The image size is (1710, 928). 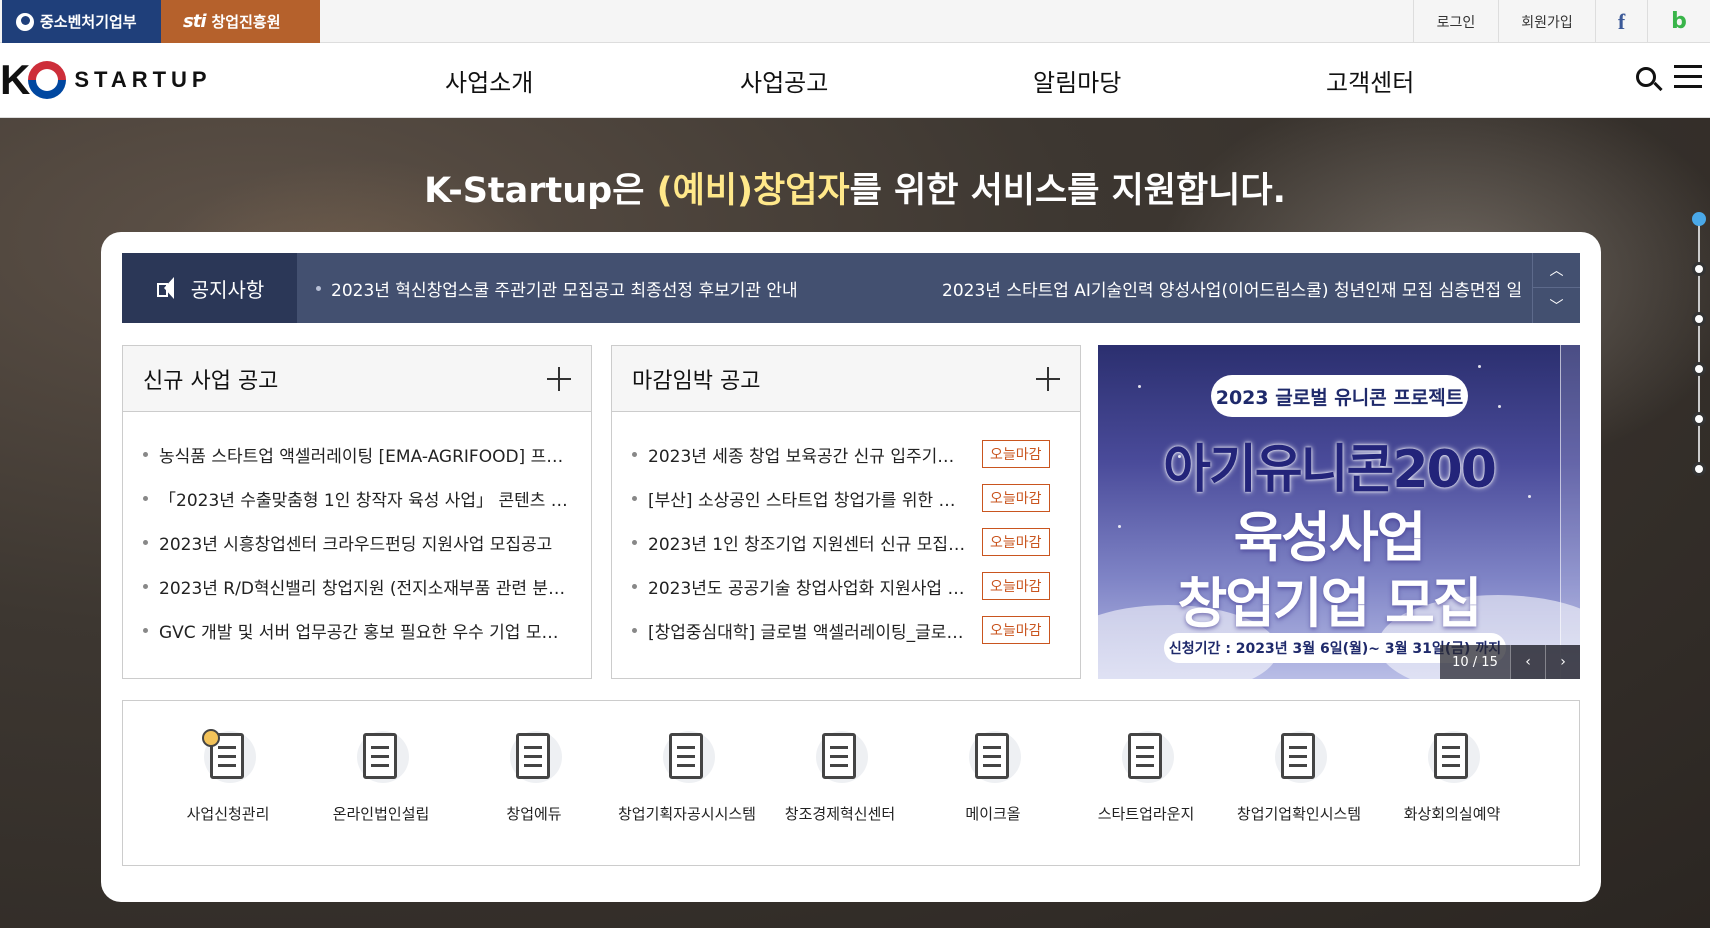 What do you see at coordinates (211, 381) in the screenshot?
I see `new-business-title: 신규 사업 공고` at bounding box center [211, 381].